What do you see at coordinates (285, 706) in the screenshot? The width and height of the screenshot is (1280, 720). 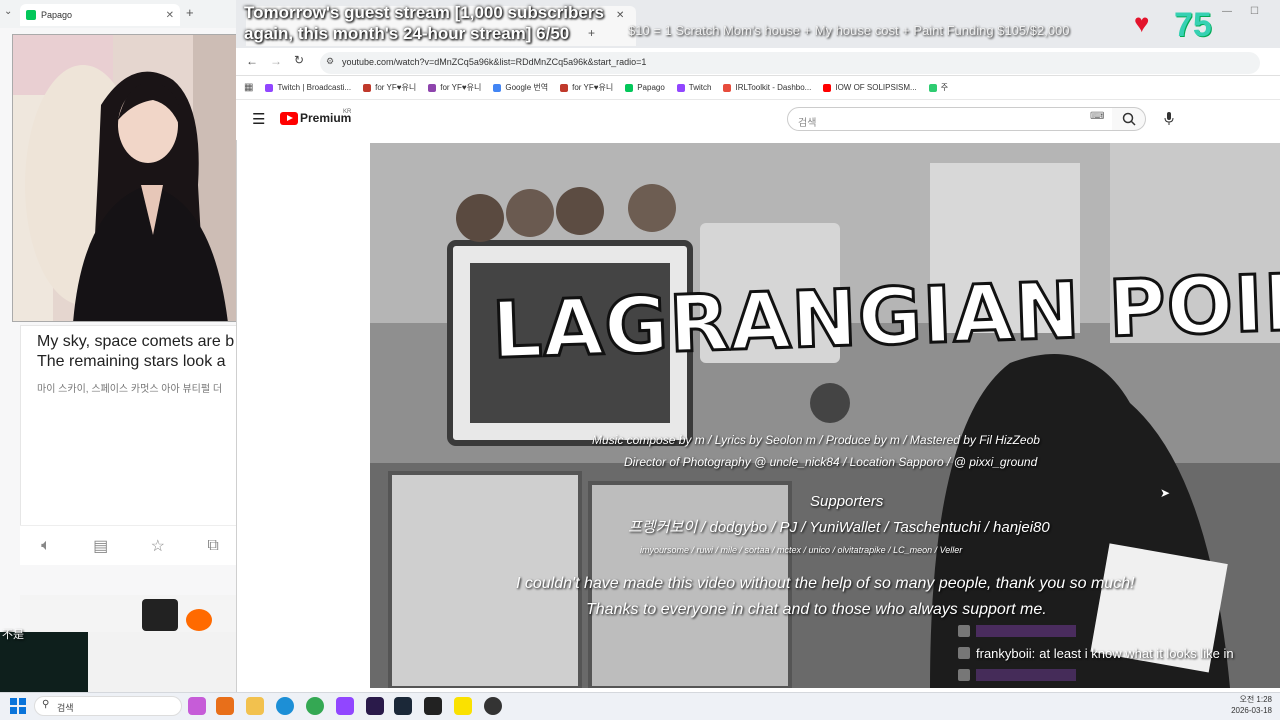 I see `edge-icon` at bounding box center [285, 706].